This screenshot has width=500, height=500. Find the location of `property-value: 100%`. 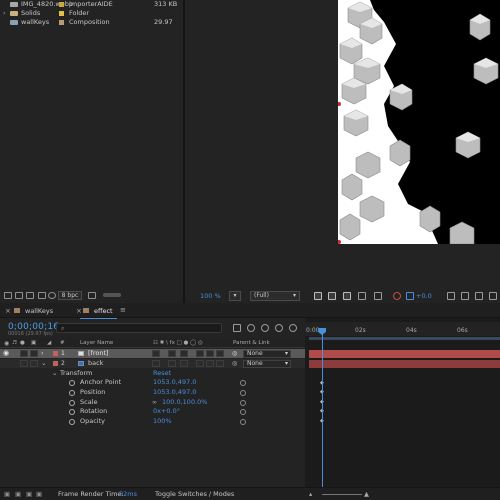

property-value: 100% is located at coordinates (162, 421).